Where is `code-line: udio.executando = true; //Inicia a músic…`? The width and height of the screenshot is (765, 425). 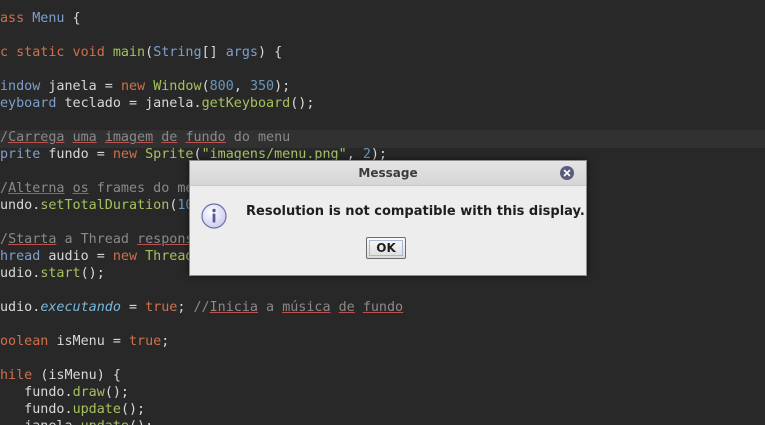 code-line: udio.executando = true; //Inicia a músic… is located at coordinates (201, 307).